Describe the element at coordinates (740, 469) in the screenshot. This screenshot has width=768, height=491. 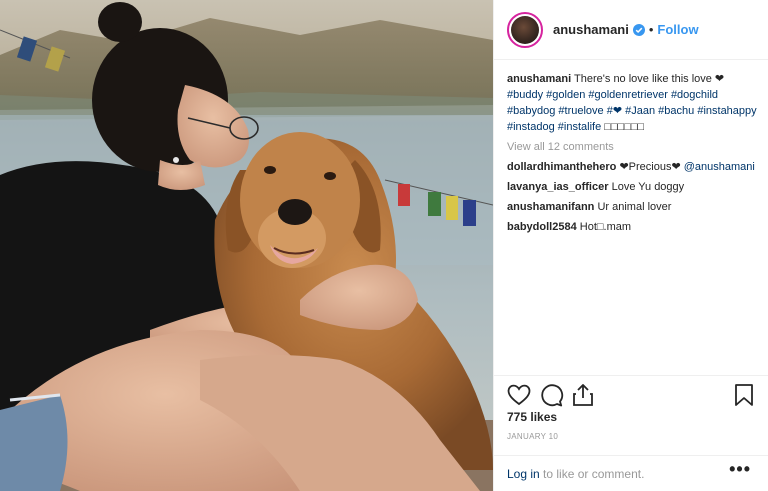
I see `more-options-icon: •••` at that location.